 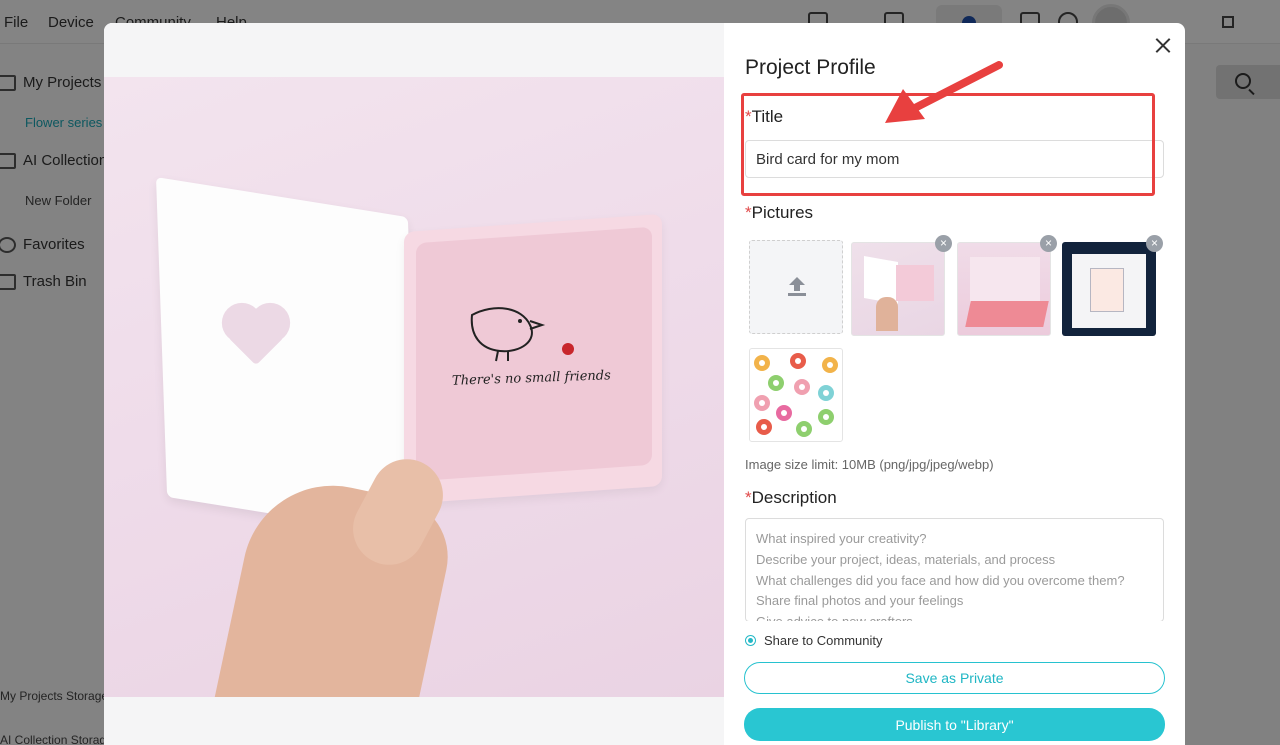 I want to click on publish-to-library-button: Publish to "Library", so click(x=954, y=724).